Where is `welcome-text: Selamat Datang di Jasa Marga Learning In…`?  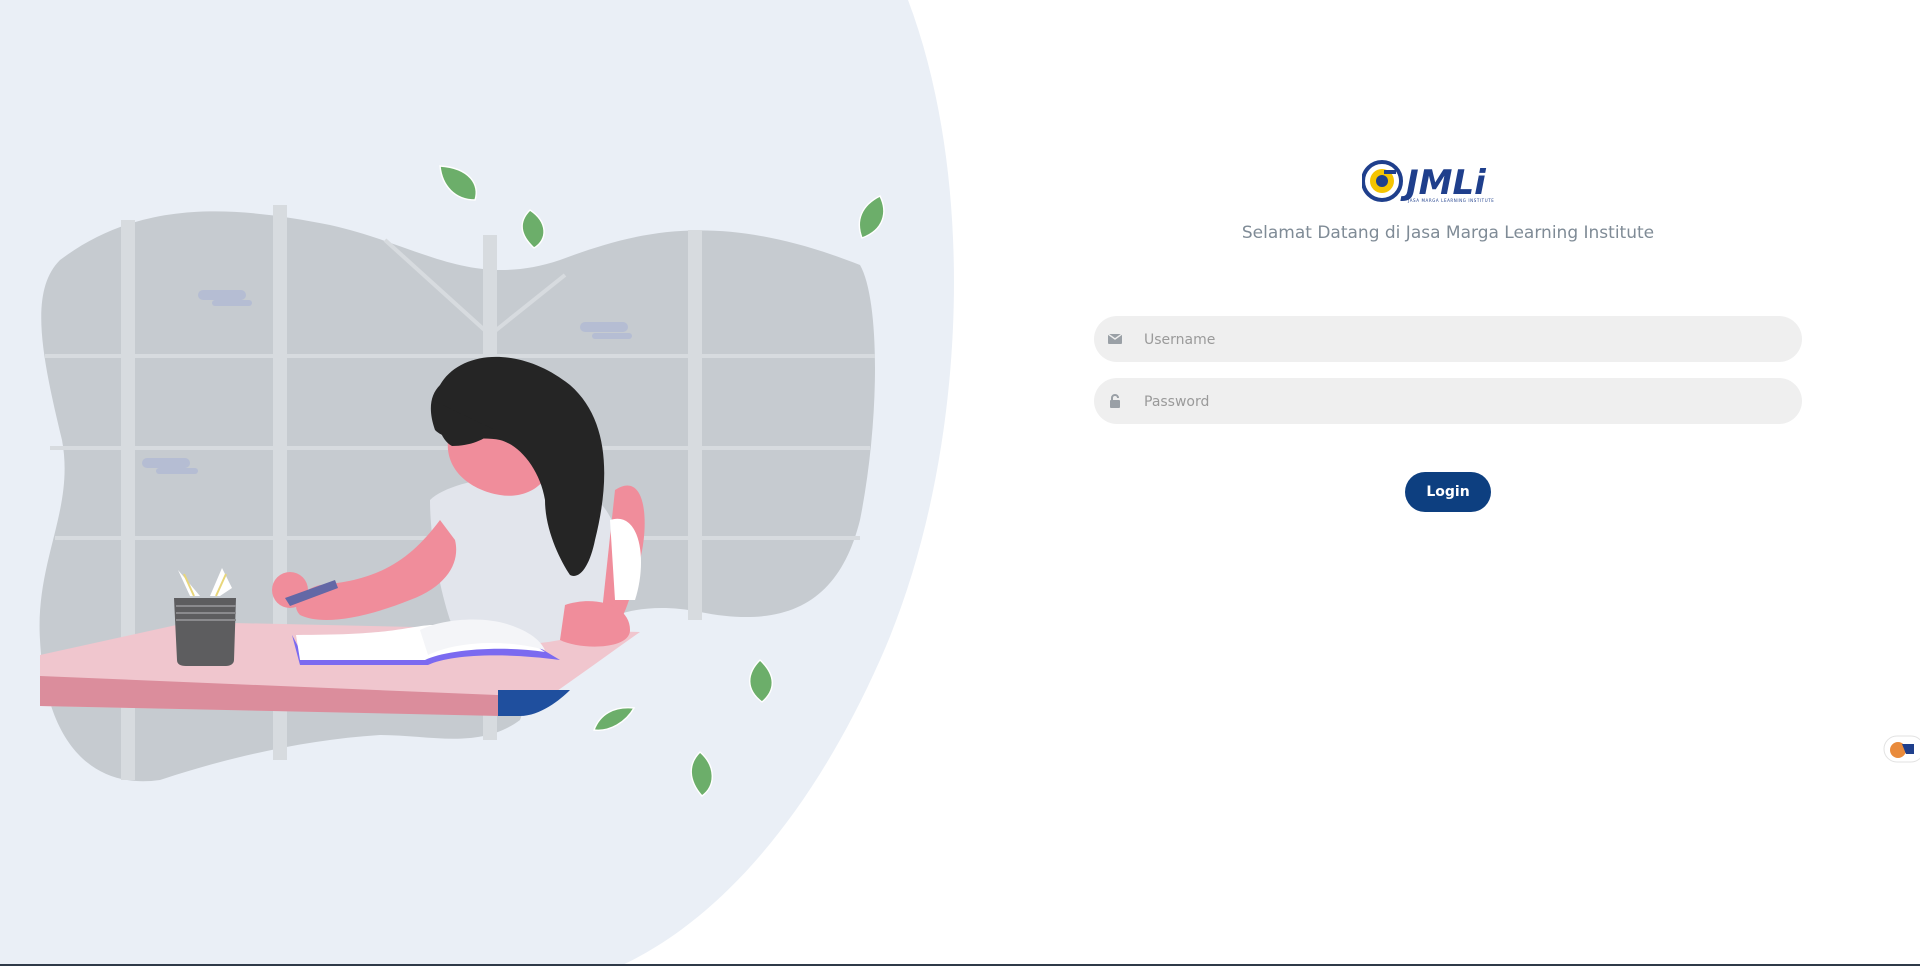
welcome-text: Selamat Datang di Jasa Marga Learning In… is located at coordinates (1448, 233).